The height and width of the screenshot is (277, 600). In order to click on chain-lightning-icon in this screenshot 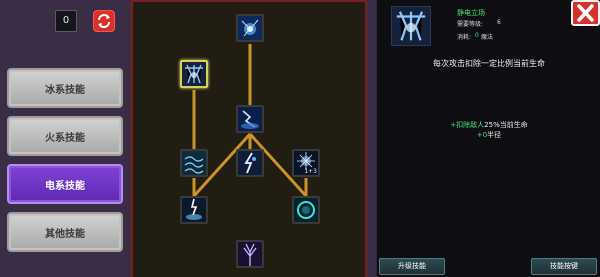, I will do `click(194, 163)`.